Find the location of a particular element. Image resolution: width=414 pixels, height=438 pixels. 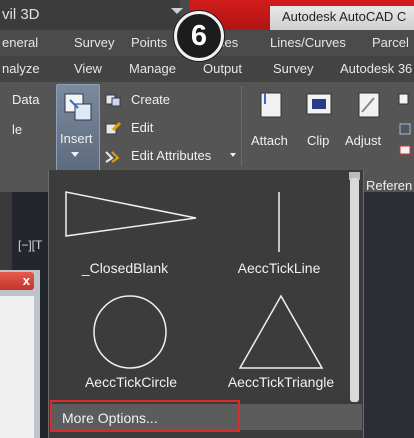

insert-label: Insert is located at coordinates (76, 138).